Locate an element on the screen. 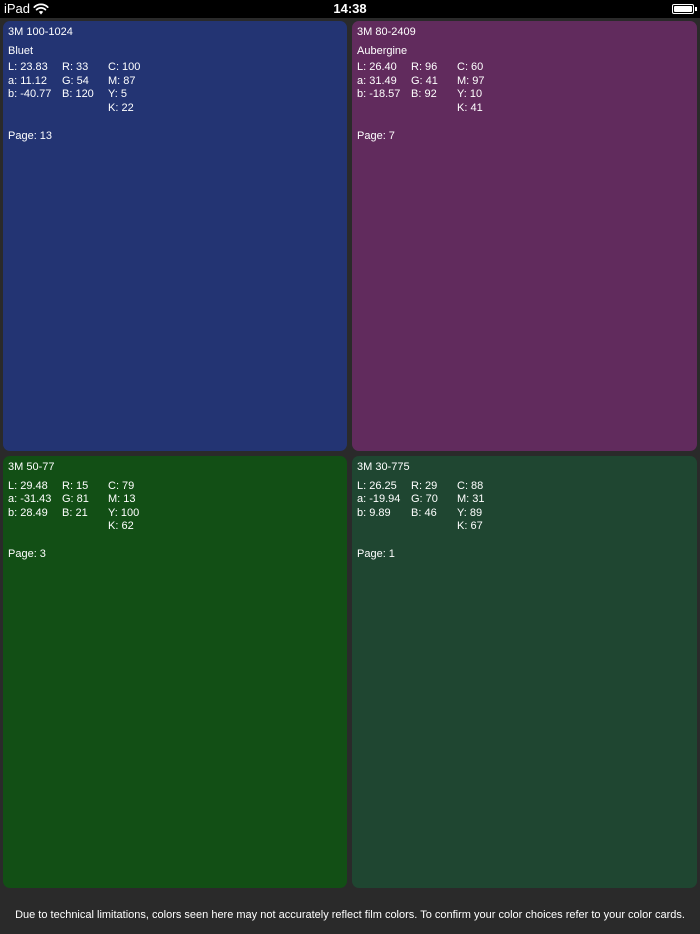  lab-values: L: 26.40 a: 31.49 b: -18.57 is located at coordinates (384, 88).